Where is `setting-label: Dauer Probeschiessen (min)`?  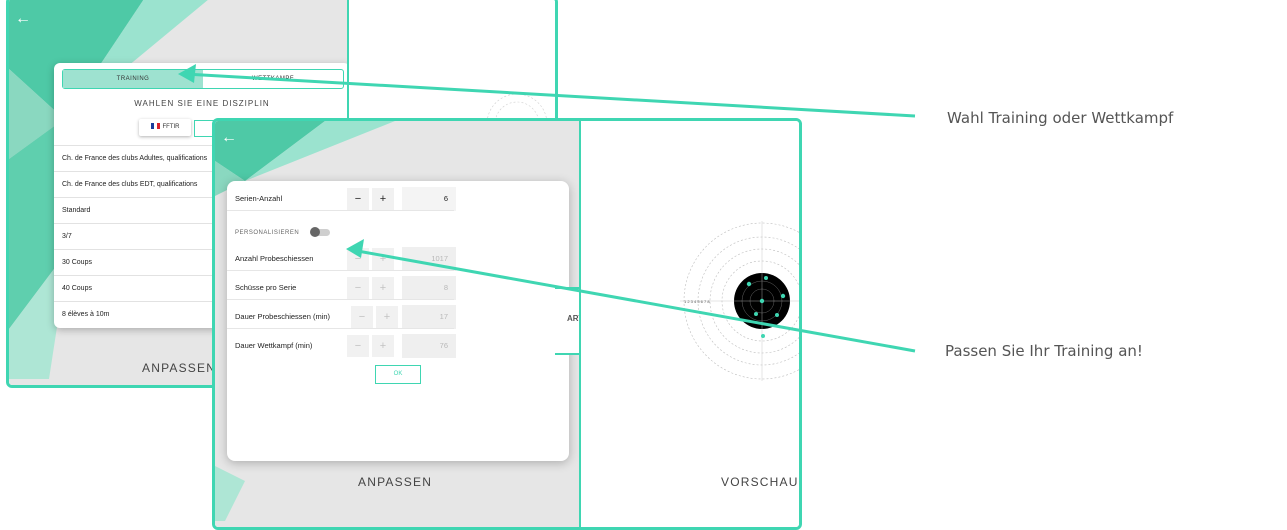
setting-label: Dauer Probeschiessen (min) is located at coordinates (283, 316).